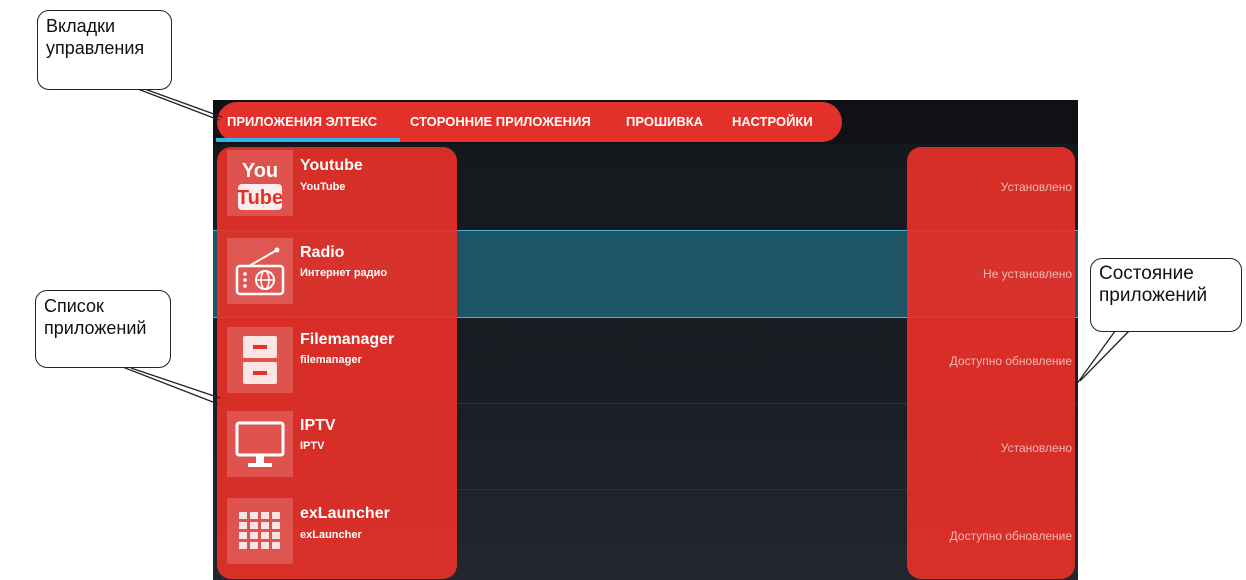  Describe the element at coordinates (331, 535) in the screenshot. I see `app-subtitle: exLauncher` at that location.